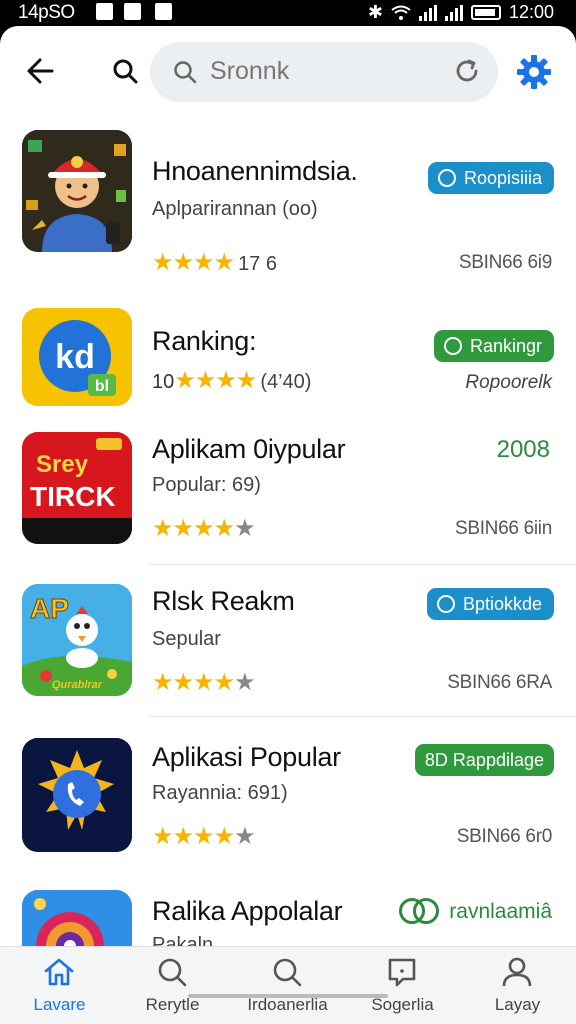  Describe the element at coordinates (62, 464) in the screenshot. I see `icon-text-top: Srey` at that location.